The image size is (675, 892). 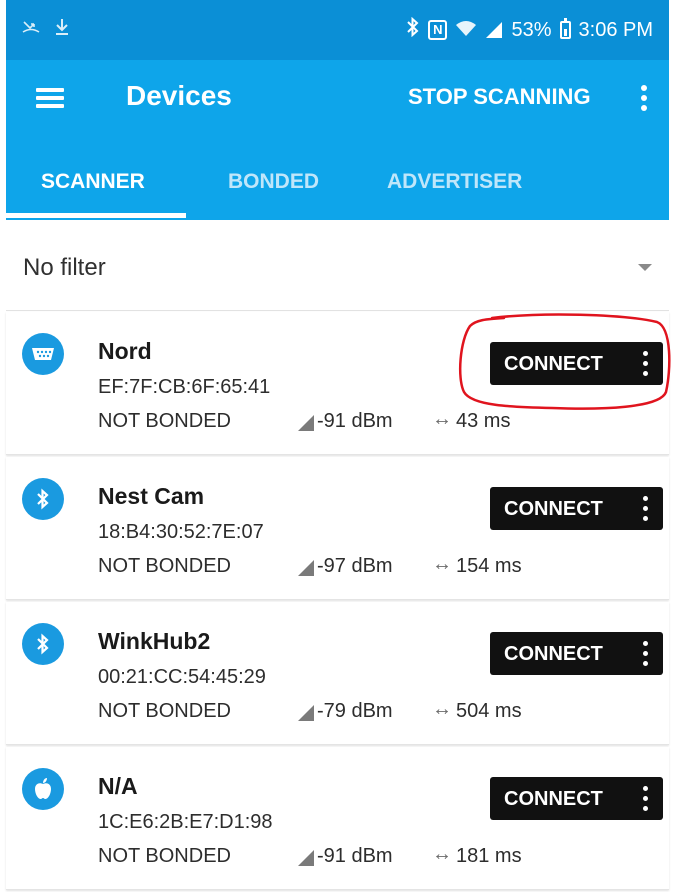 What do you see at coordinates (499, 97) in the screenshot?
I see `stop-scanning-button: STOP SCANNING` at bounding box center [499, 97].